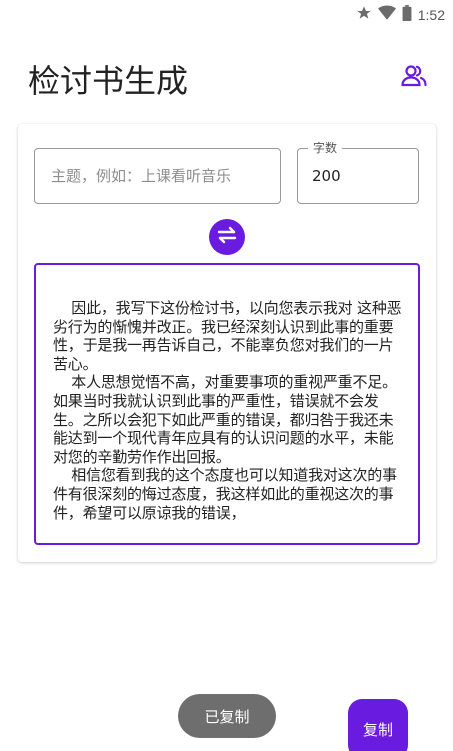 Image resolution: width=453 pixels, height=751 pixels. I want to click on battery-icon, so click(407, 15).